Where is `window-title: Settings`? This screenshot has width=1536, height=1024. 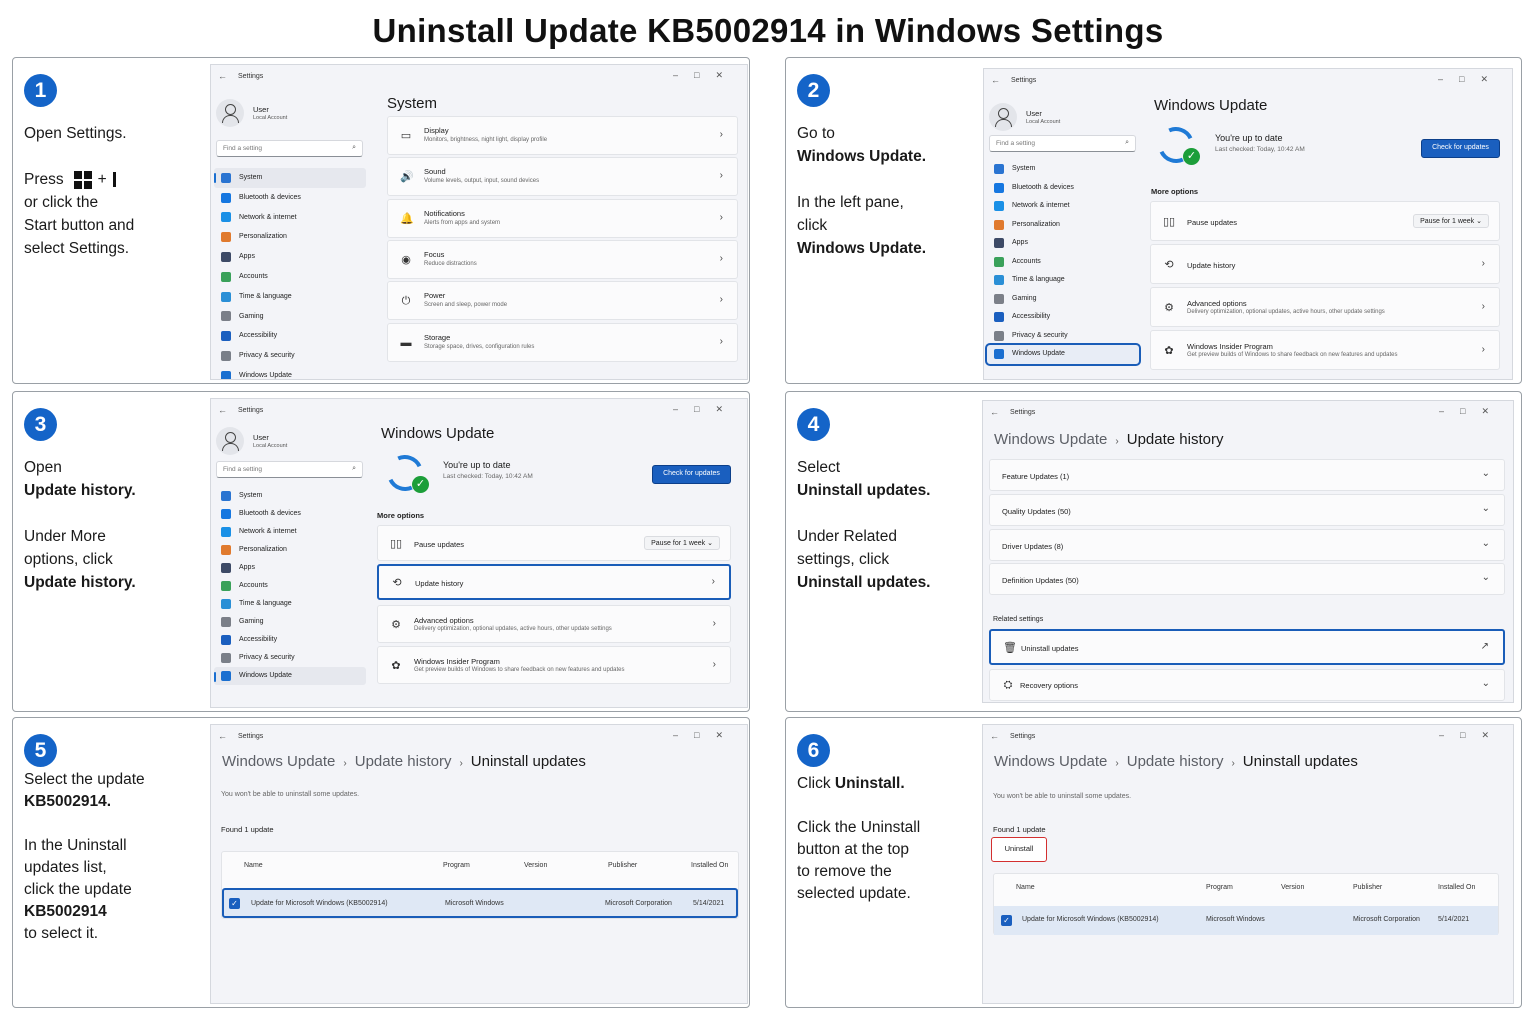
window-title: Settings is located at coordinates (251, 76).